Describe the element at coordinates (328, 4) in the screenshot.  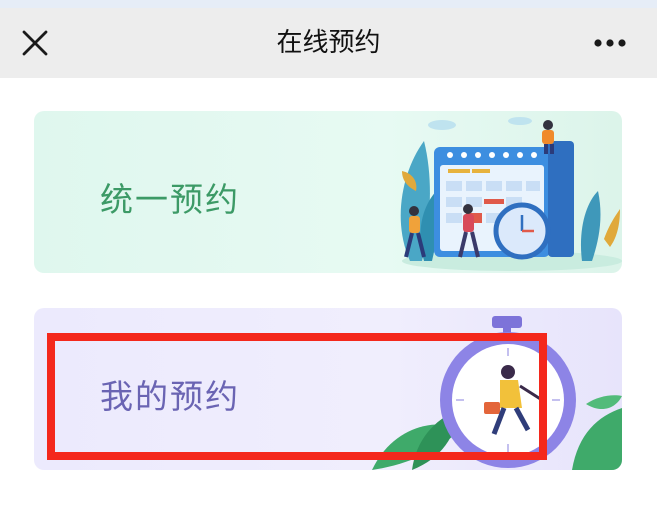
I see `status-strip` at that location.